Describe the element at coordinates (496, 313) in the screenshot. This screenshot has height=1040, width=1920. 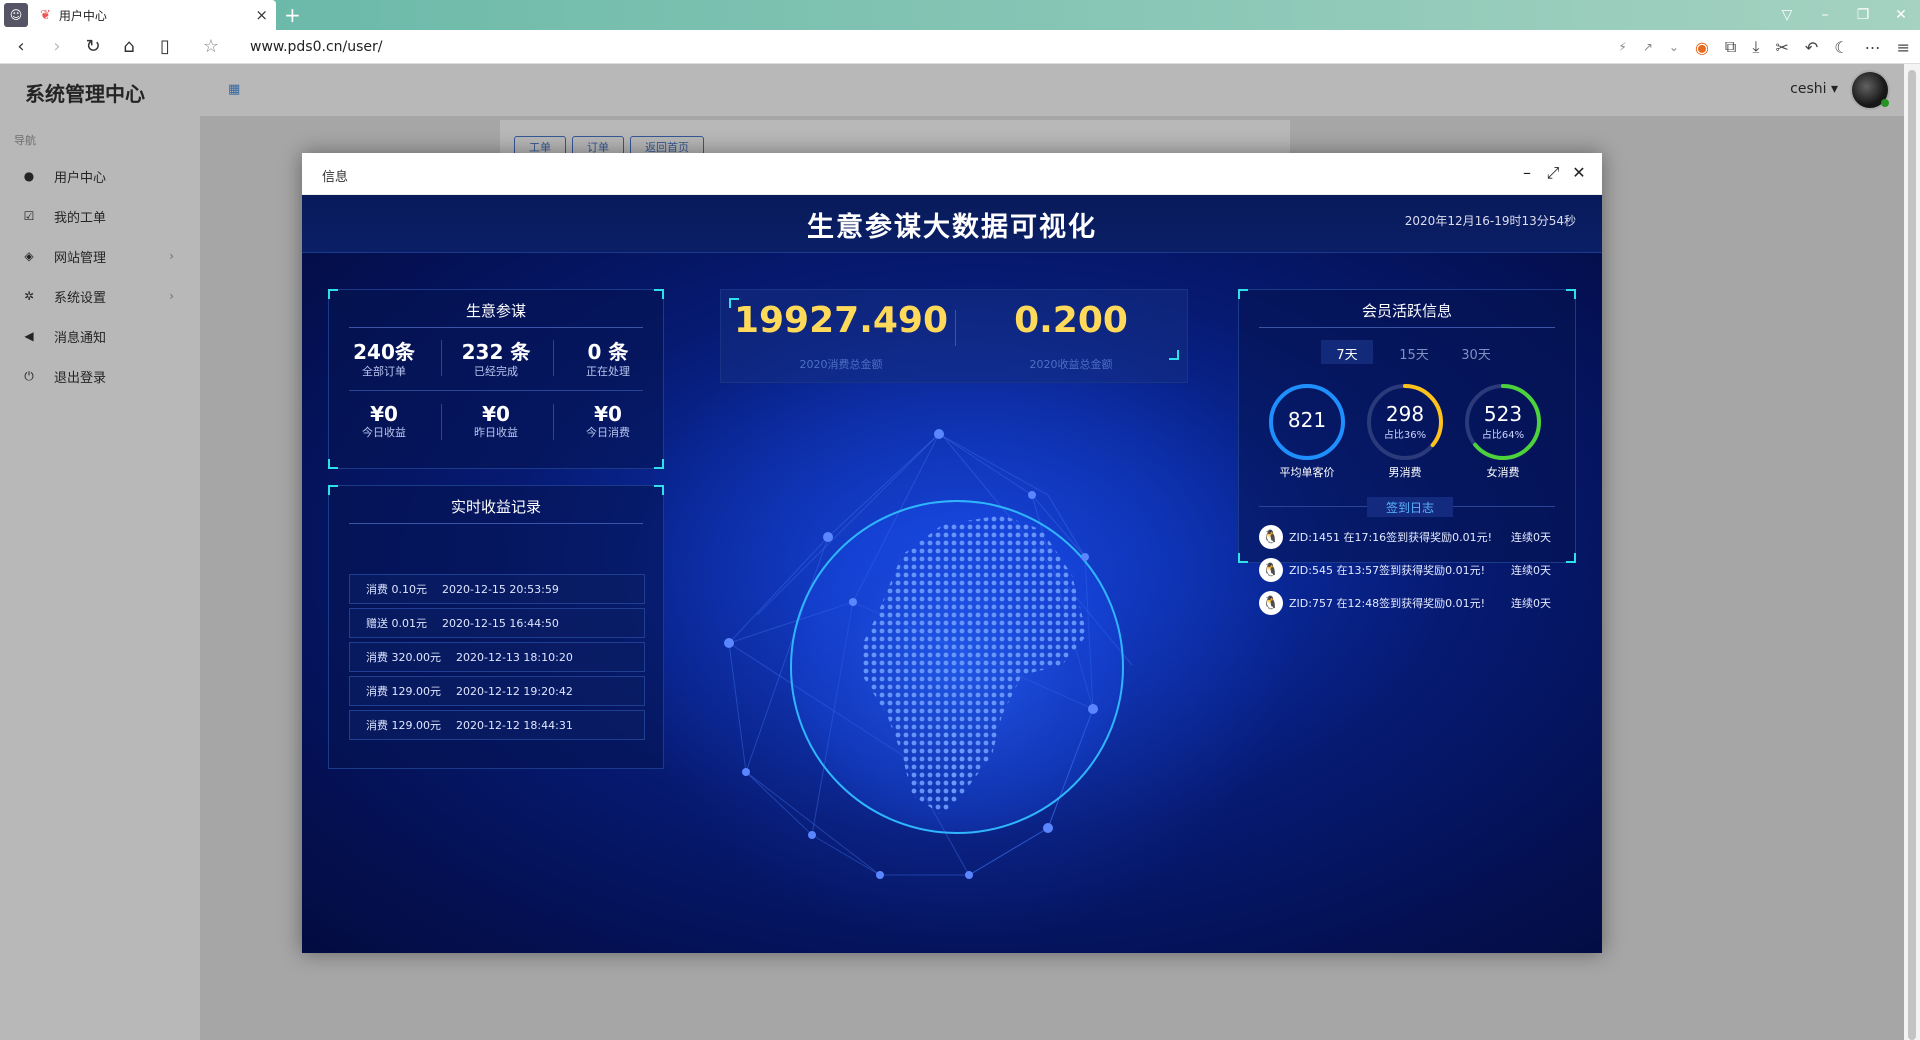
I see `business-panel-title: 生意参谋` at that location.